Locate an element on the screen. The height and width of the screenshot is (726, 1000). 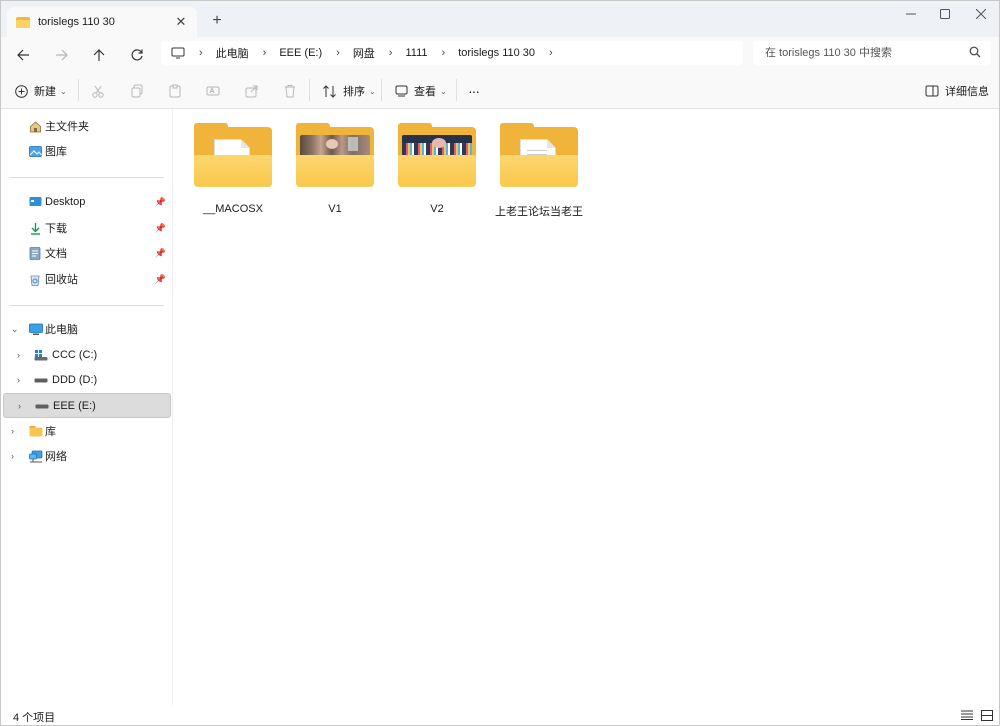
paste-icon is located at coordinates (175, 91).